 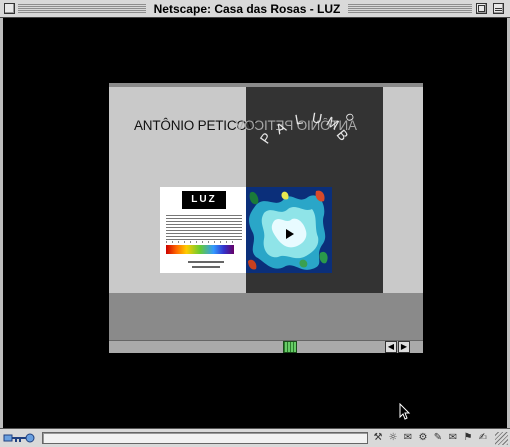 What do you see at coordinates (501, 438) in the screenshot?
I see `resize-grip-icon` at bounding box center [501, 438].